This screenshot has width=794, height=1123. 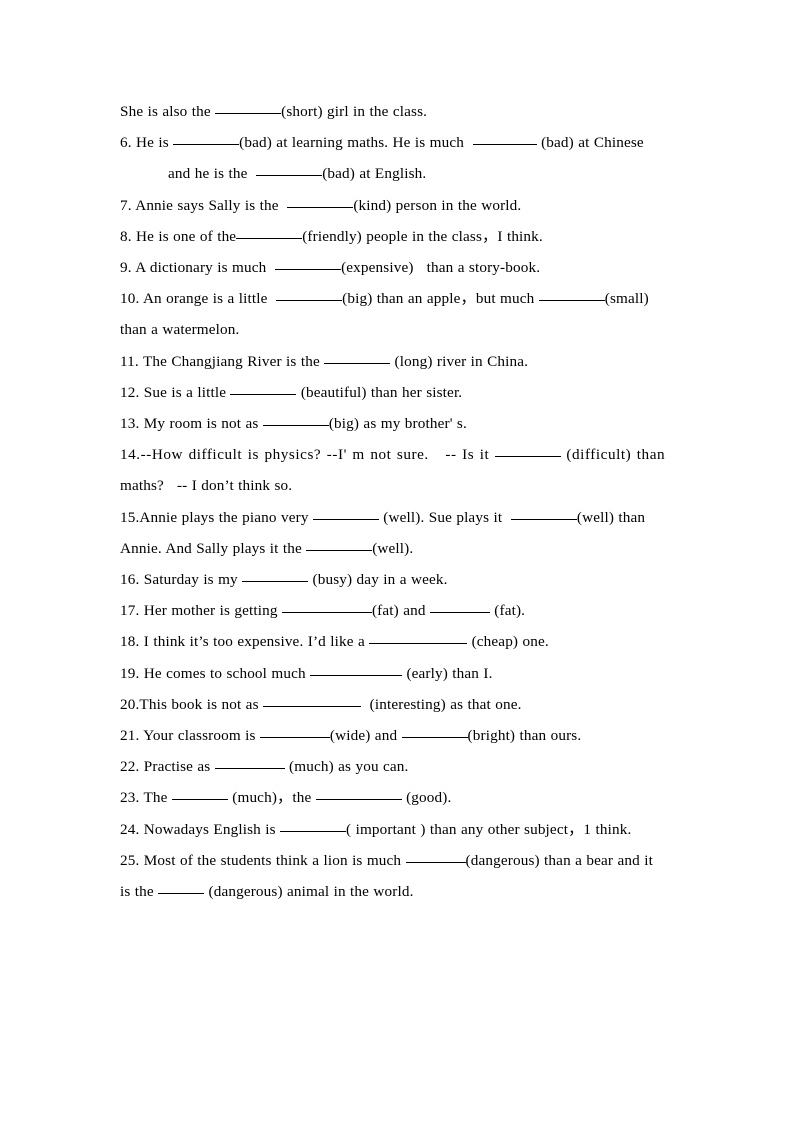 I want to click on line-text: 19. He comes to school much, so click(x=215, y=673).